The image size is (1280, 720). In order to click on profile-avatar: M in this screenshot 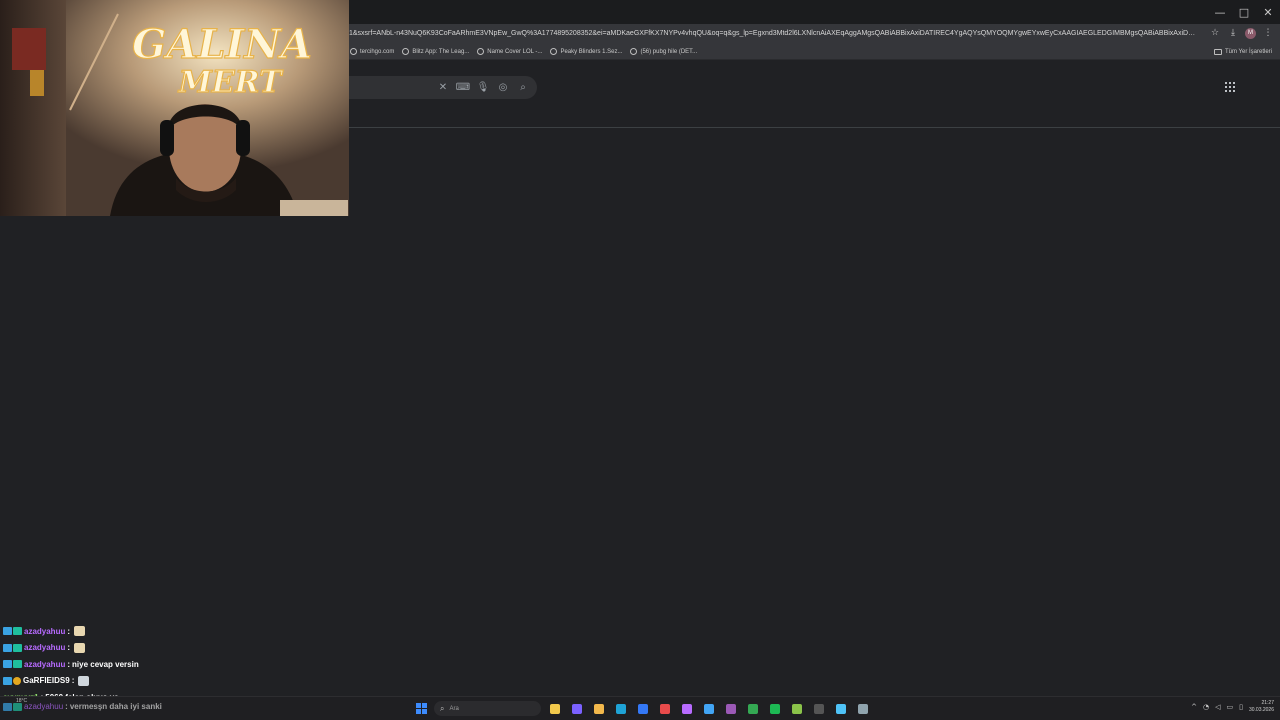, I will do `click(1250, 33)`.